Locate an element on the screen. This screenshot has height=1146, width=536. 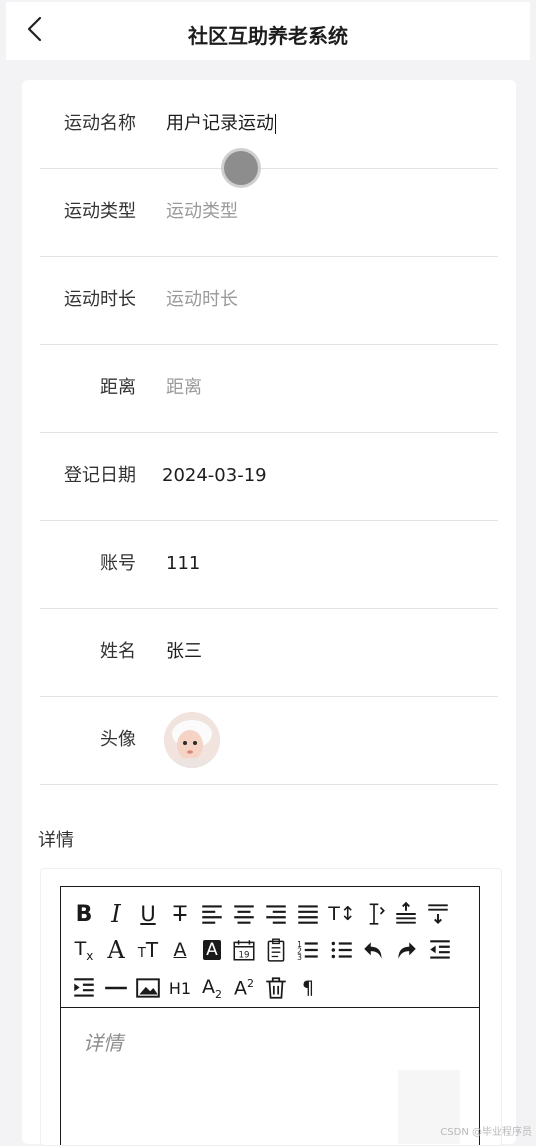
sport-type-input: 运动类型 is located at coordinates (326, 212).